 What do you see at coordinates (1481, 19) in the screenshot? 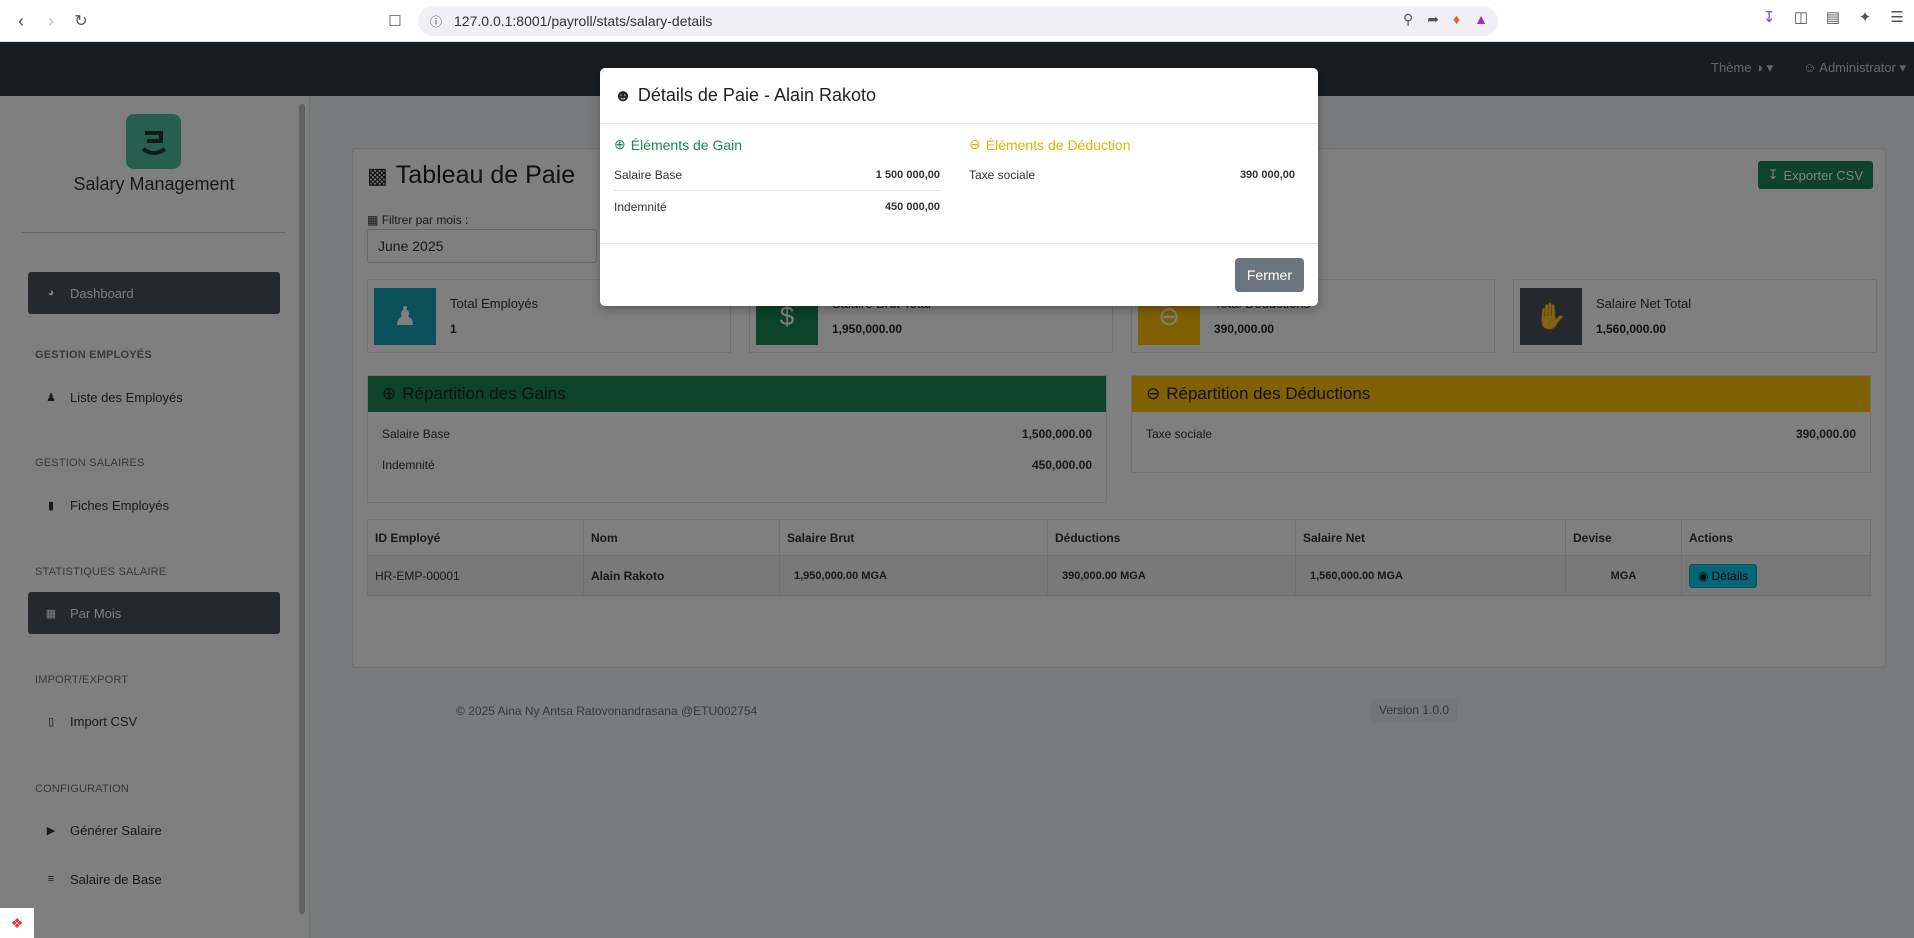
I see `rewards-icon: ▲` at bounding box center [1481, 19].